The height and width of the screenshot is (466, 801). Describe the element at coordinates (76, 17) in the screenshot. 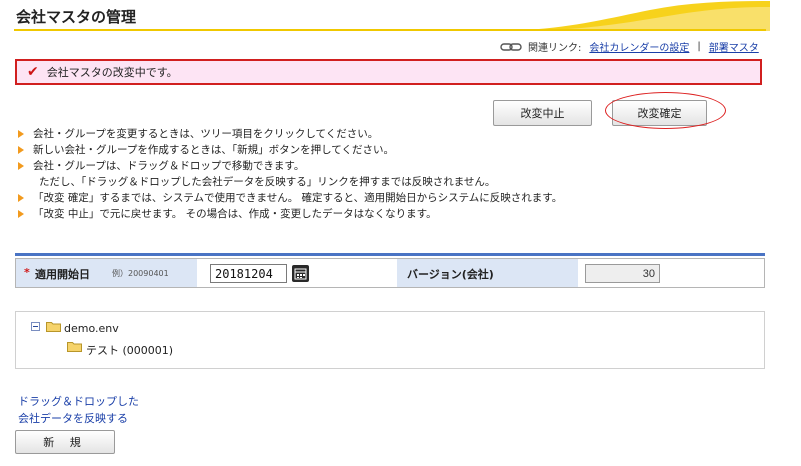

I see `page-title: 会社マスタの管理` at that location.